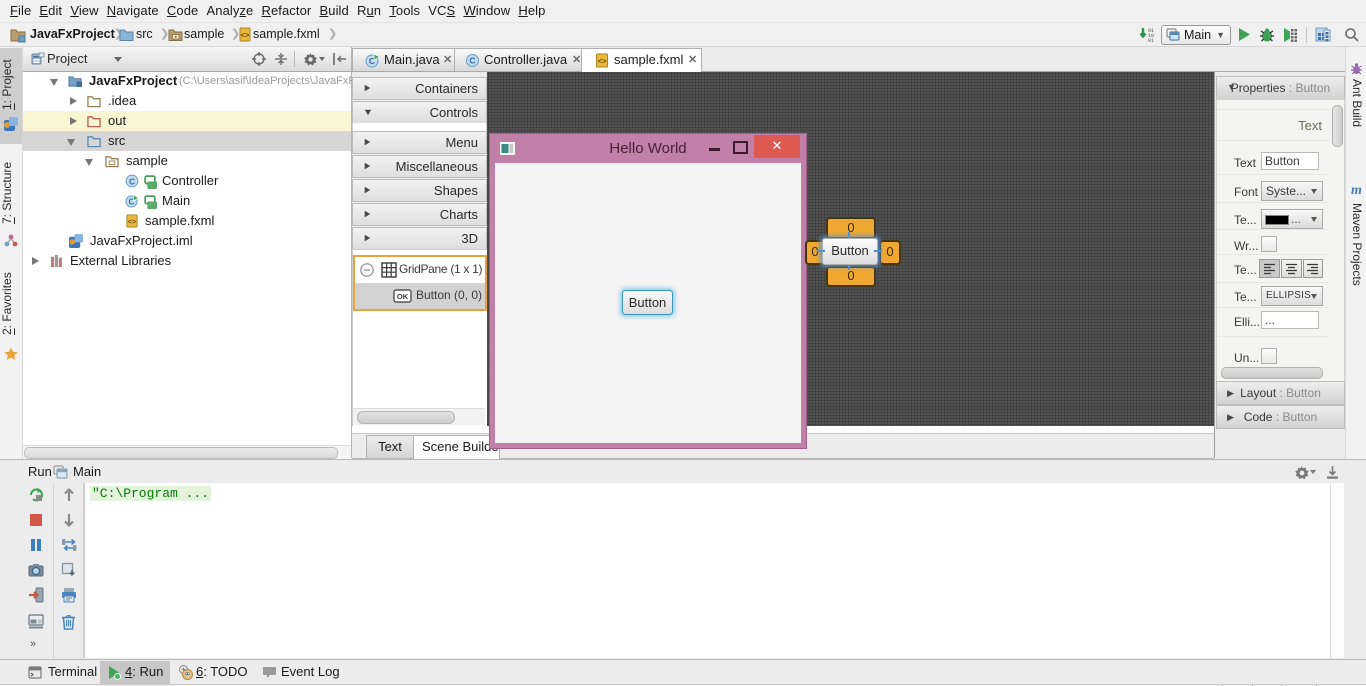 The width and height of the screenshot is (1366, 686). What do you see at coordinates (1151, 40) in the screenshot?
I see `svg-text: 01` at bounding box center [1151, 40].